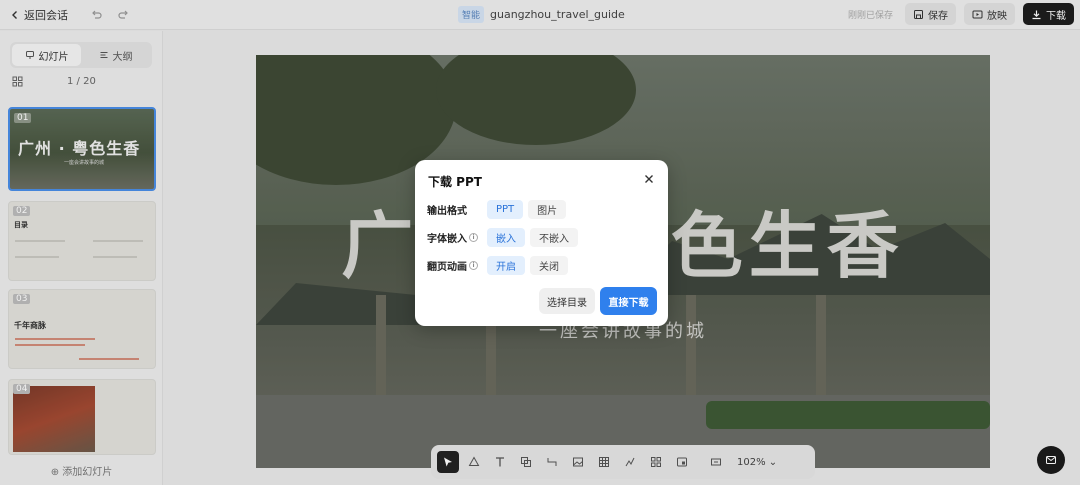  I want to click on choose-directory-button: 选择目录, so click(567, 301).